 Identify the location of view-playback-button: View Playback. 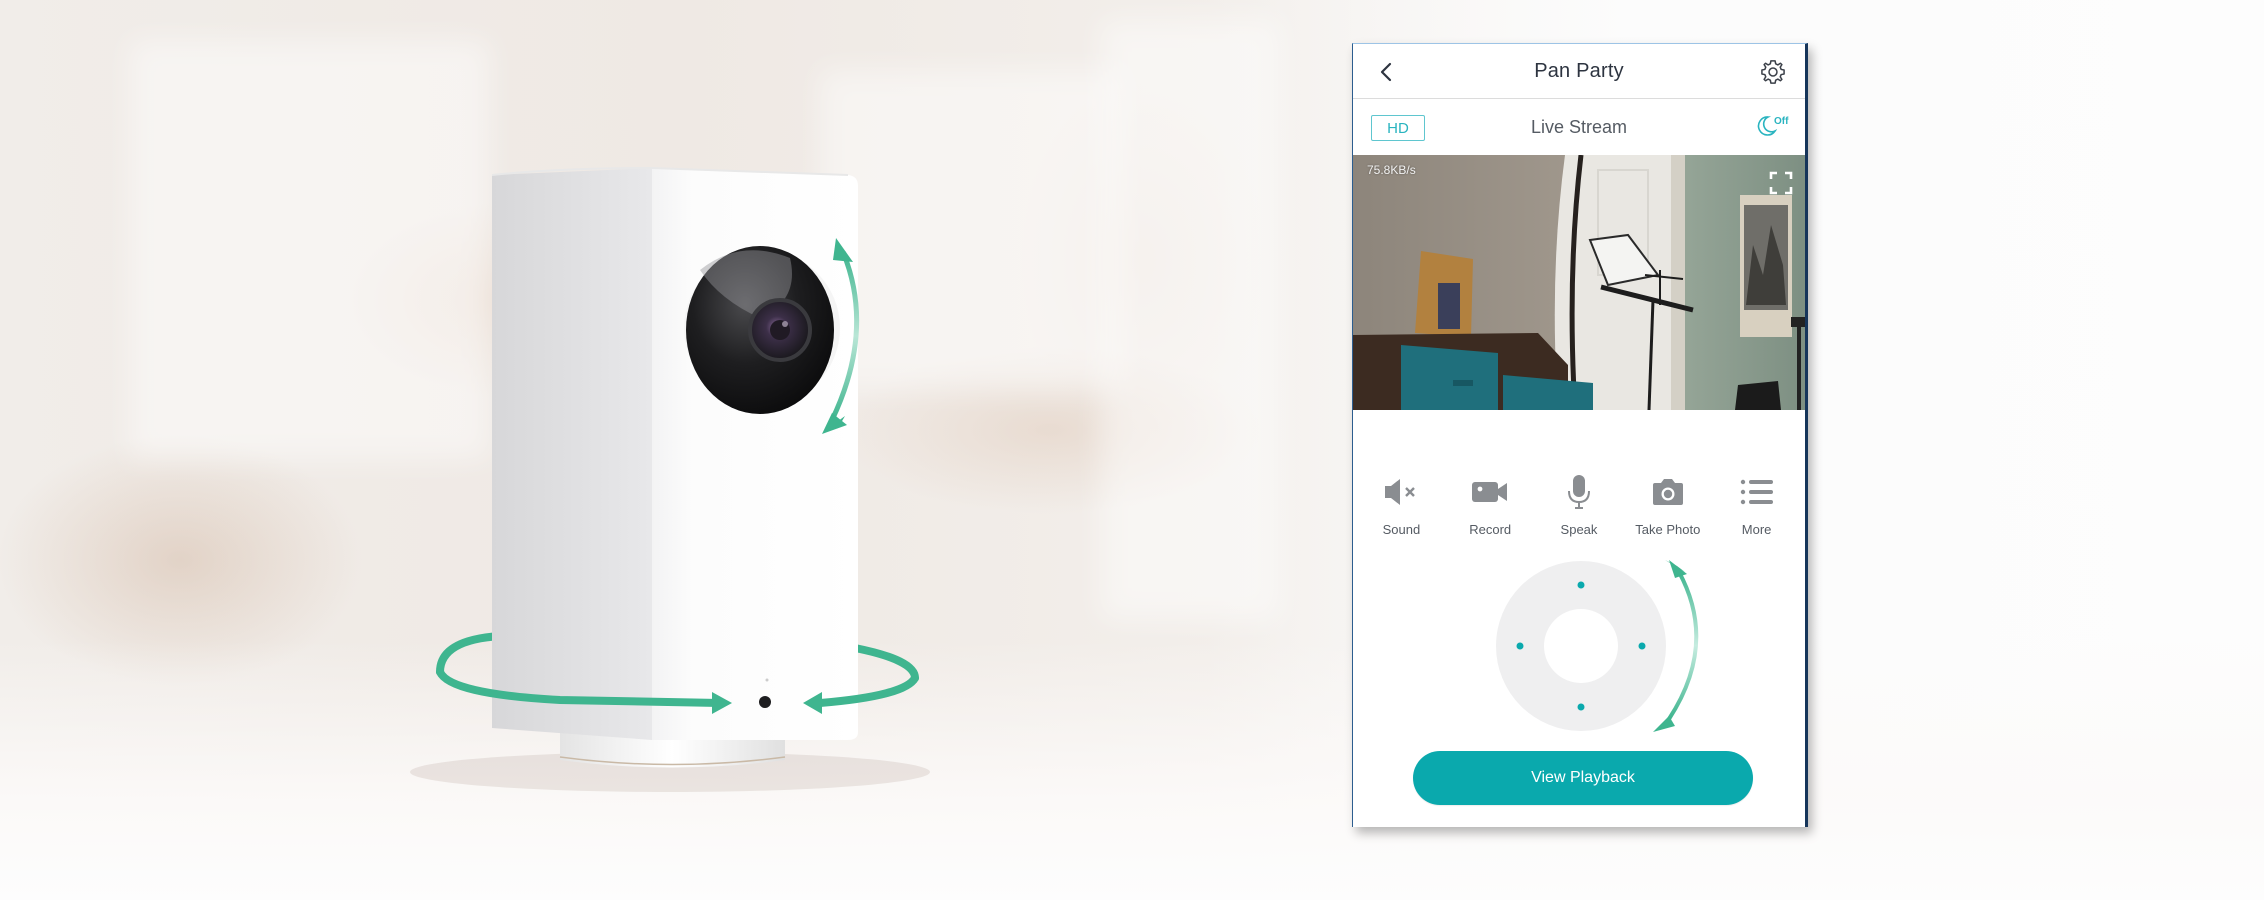
(1583, 778).